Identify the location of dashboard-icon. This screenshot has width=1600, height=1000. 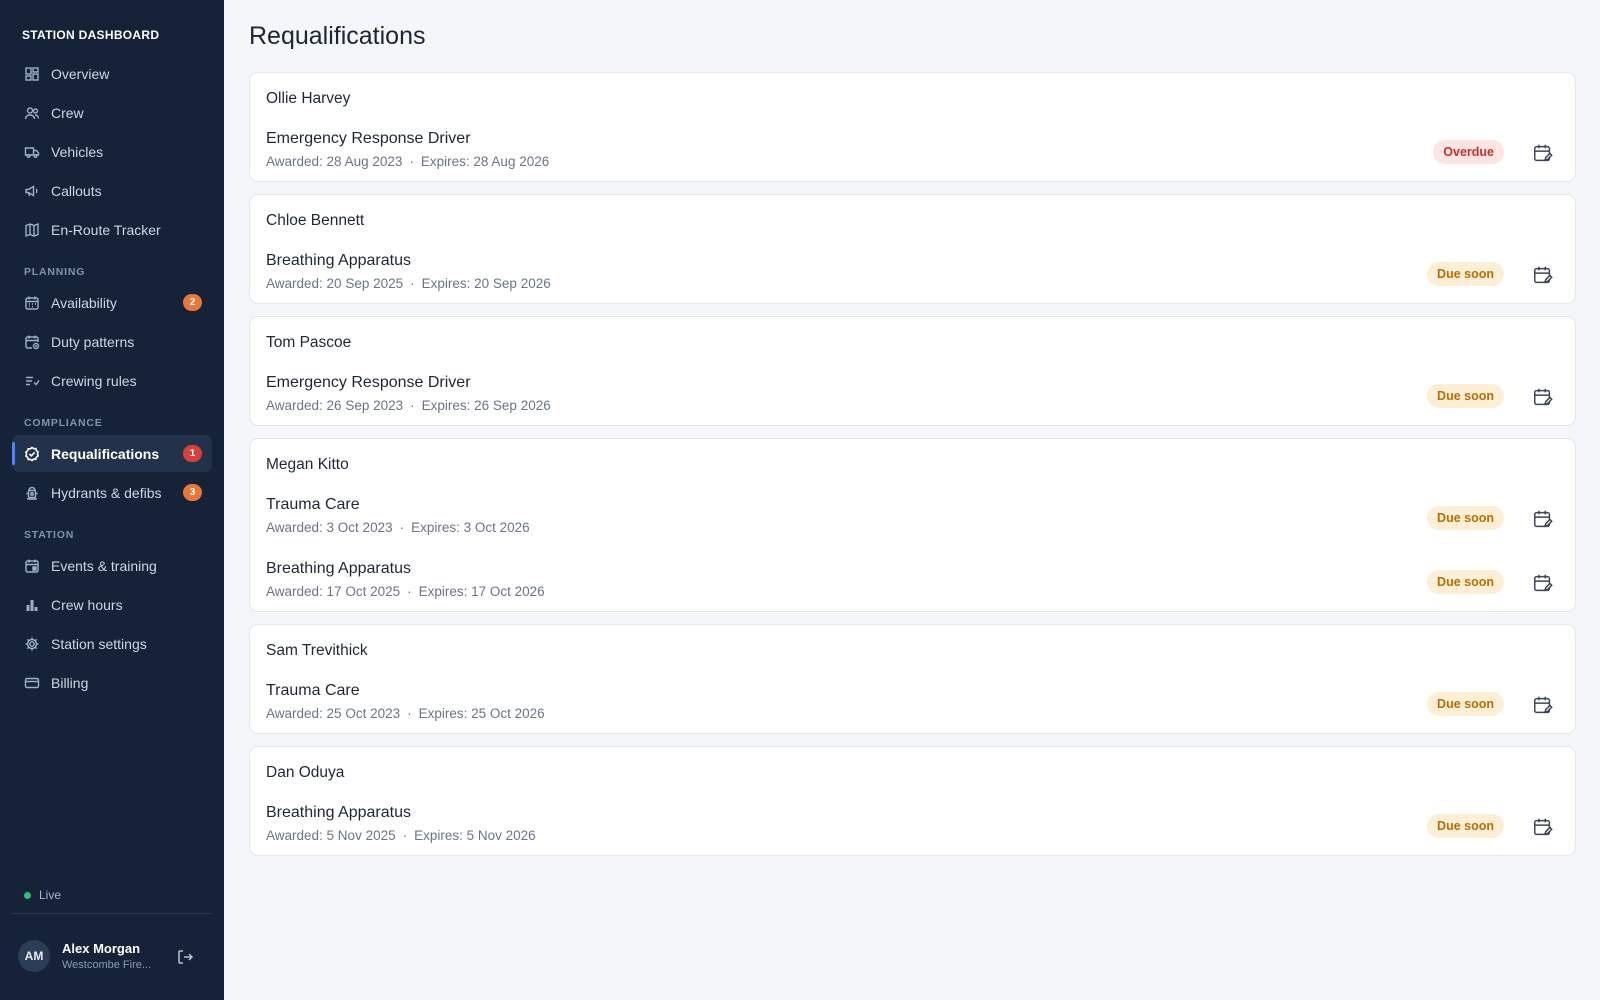
(32, 74).